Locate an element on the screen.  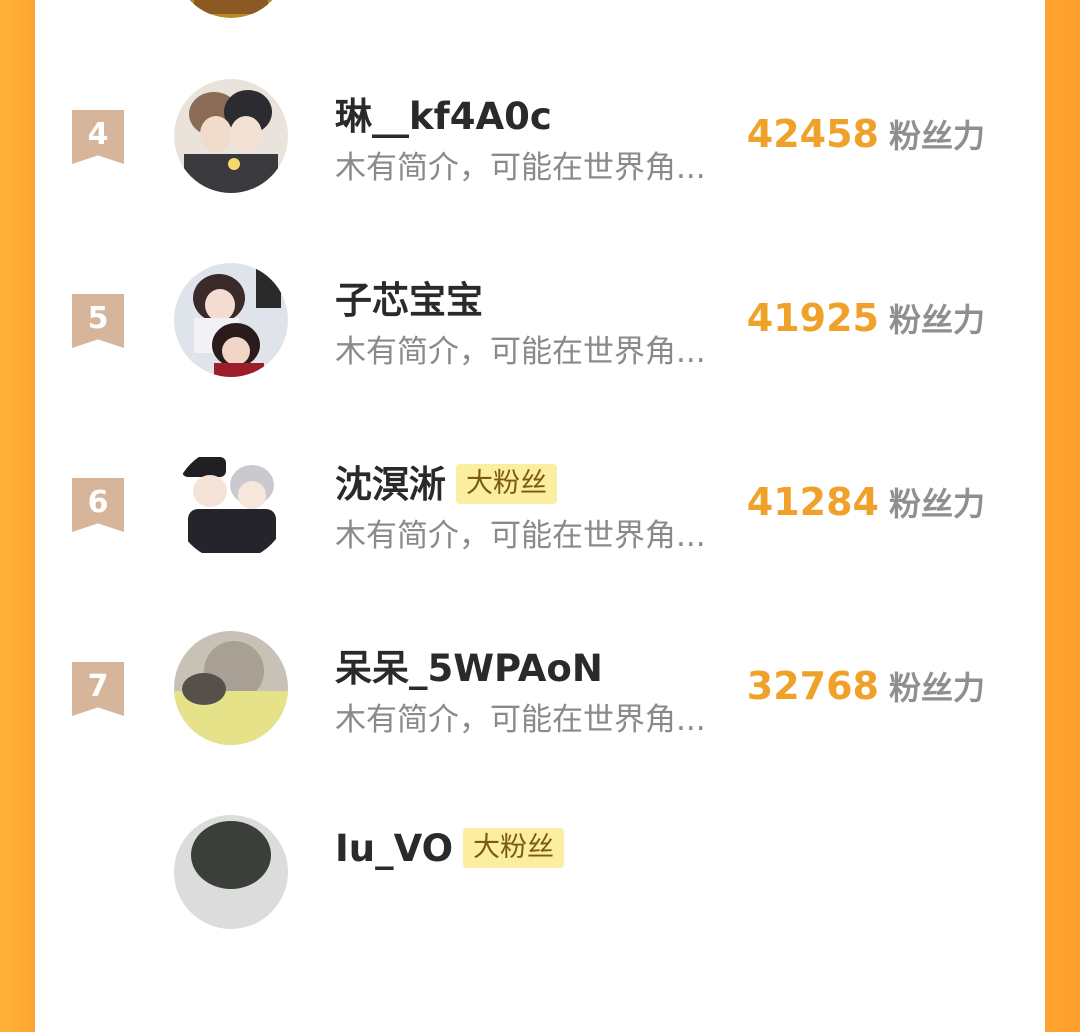
user-name-text: 琳__kf4A0c is located at coordinates (443, 116).